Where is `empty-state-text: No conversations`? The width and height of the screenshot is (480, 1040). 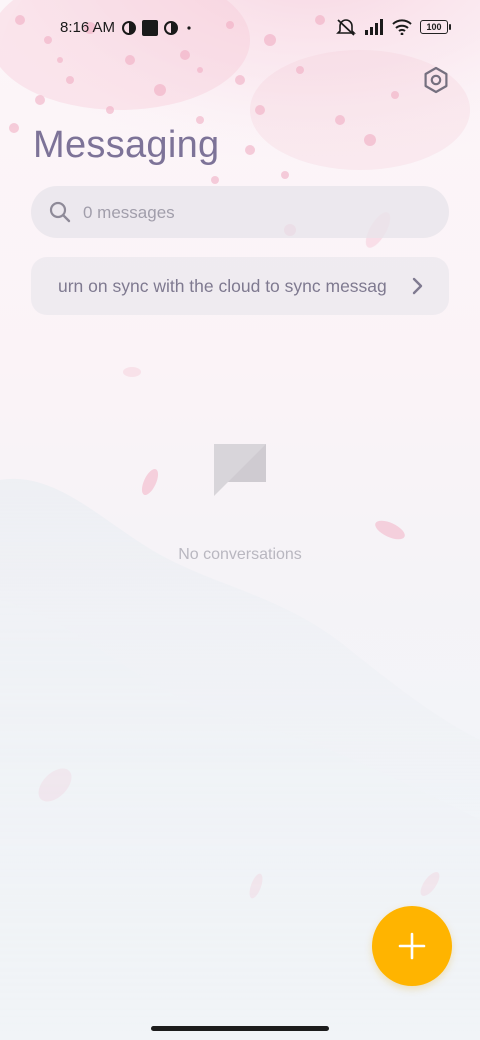 empty-state-text: No conversations is located at coordinates (240, 554).